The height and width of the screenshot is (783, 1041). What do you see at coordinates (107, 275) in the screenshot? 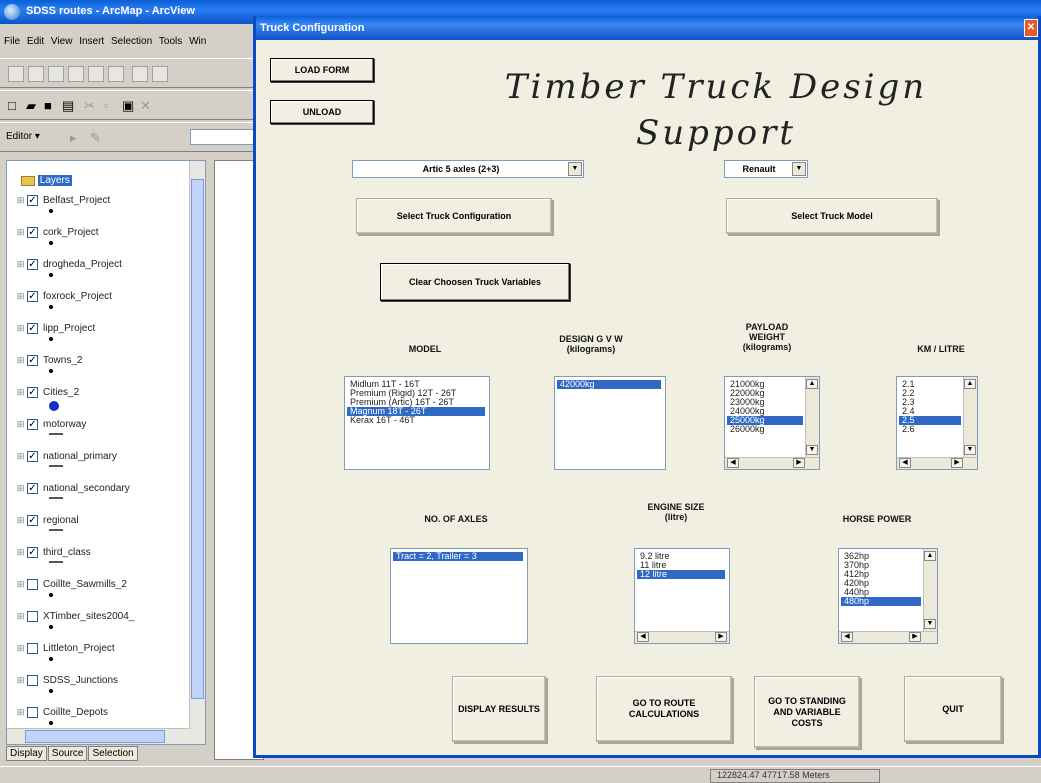
I see `toc-layer: ⊞ ✓ drogheda_Project` at bounding box center [107, 275].